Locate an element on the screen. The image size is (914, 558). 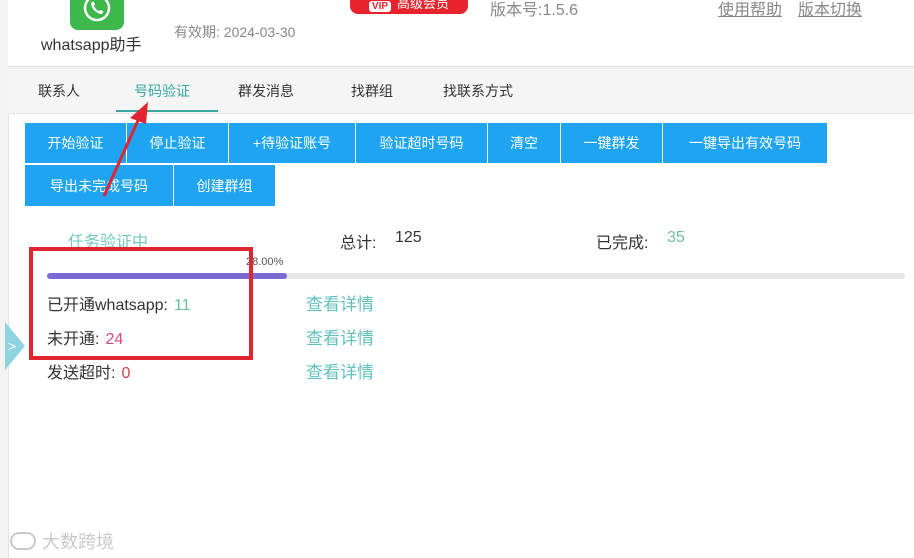
export-valid-numbers-button: 一键导出有效号码 is located at coordinates (745, 143).